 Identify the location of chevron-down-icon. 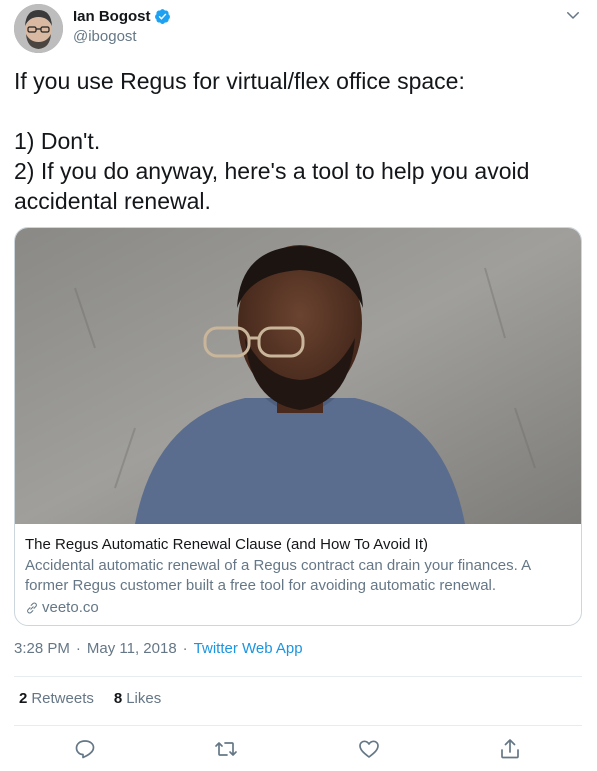
(573, 15).